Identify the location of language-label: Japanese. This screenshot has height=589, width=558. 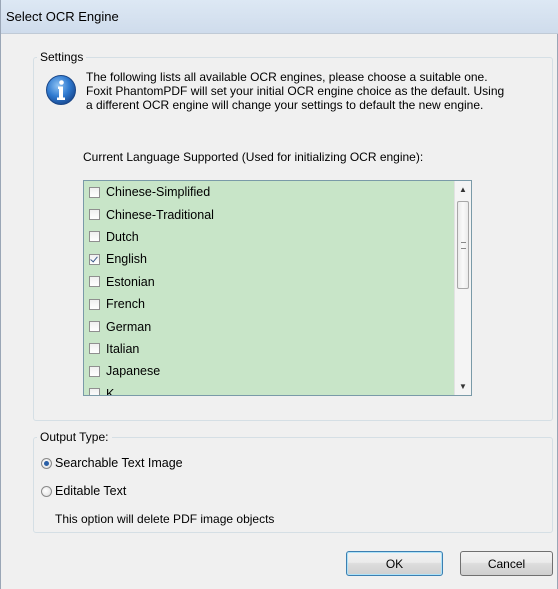
(133, 371).